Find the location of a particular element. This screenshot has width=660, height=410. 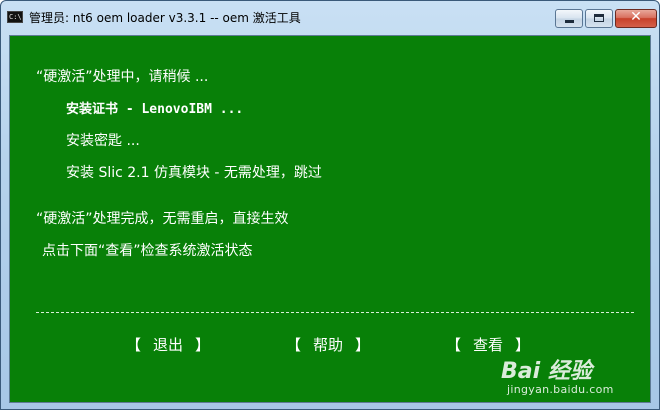

exit-button-label: 退出 is located at coordinates (168, 345).